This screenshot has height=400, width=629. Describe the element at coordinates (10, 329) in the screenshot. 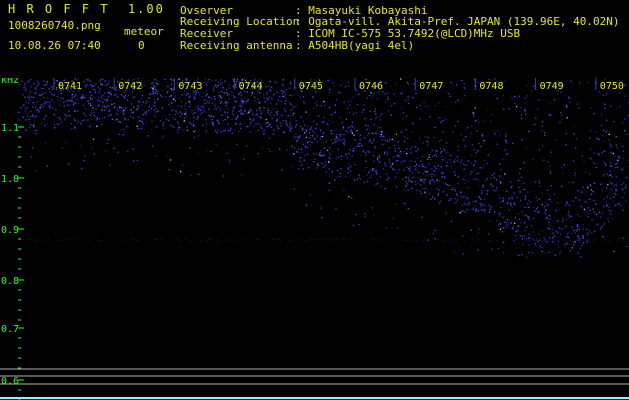

I see `freq-tick-label: 0.7` at that location.